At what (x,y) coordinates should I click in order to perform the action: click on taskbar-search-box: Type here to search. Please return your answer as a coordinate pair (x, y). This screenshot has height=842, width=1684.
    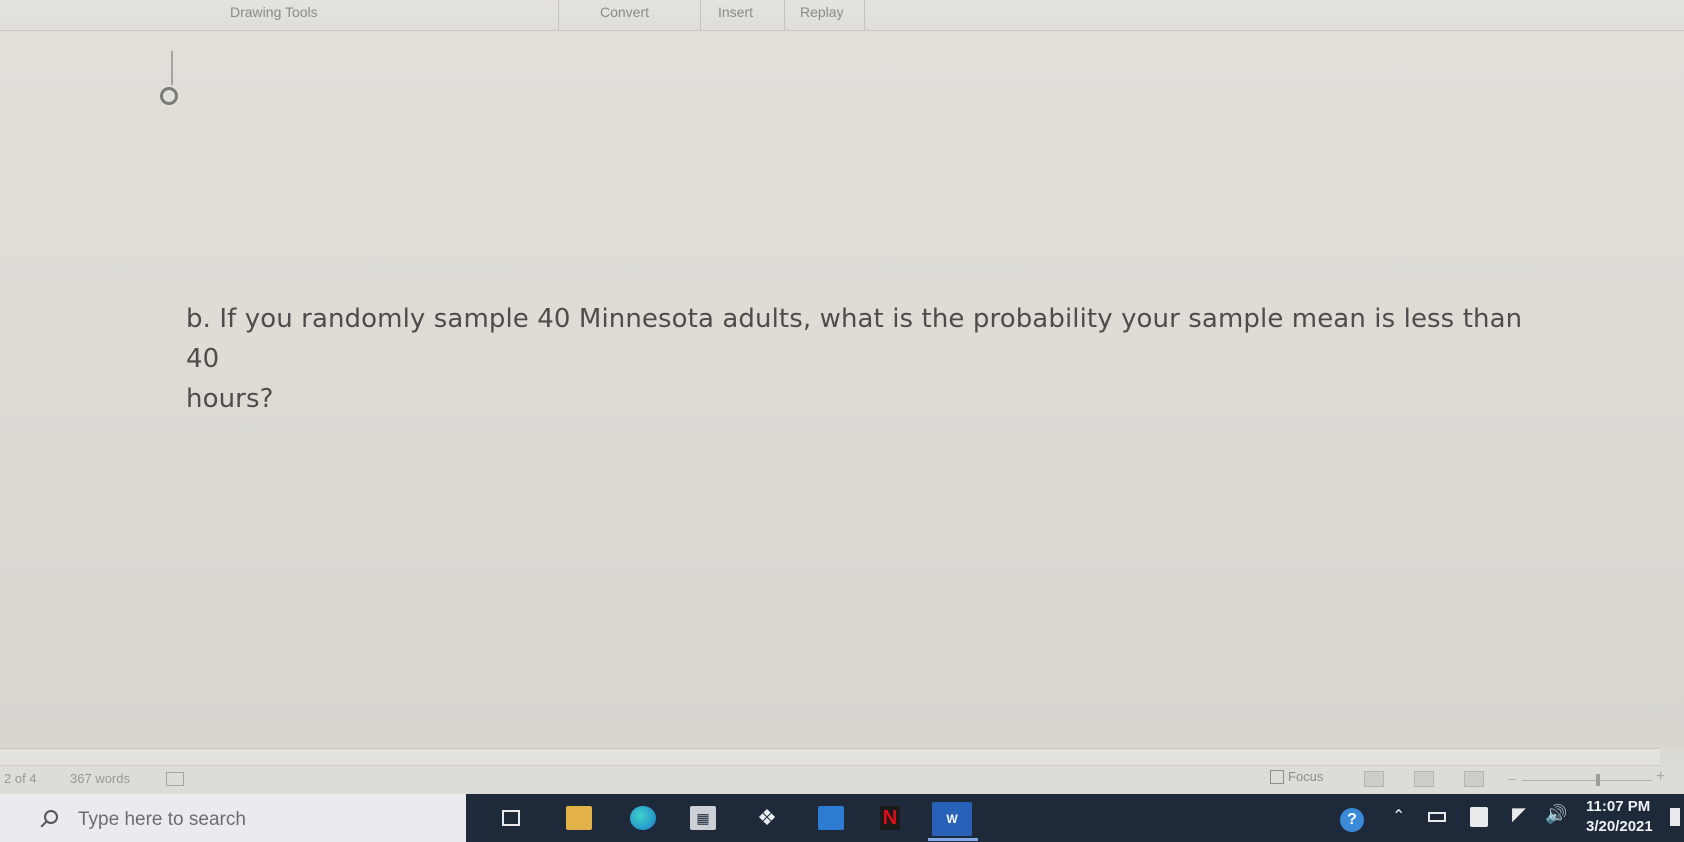
    Looking at the image, I should click on (233, 818).